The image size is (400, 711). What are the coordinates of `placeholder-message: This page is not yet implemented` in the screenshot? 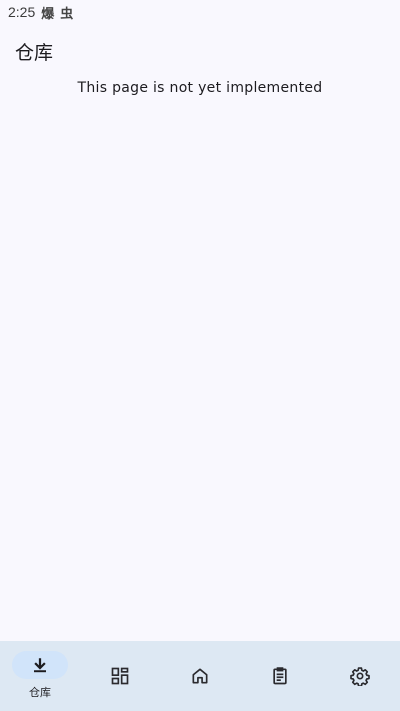 It's located at (200, 88).